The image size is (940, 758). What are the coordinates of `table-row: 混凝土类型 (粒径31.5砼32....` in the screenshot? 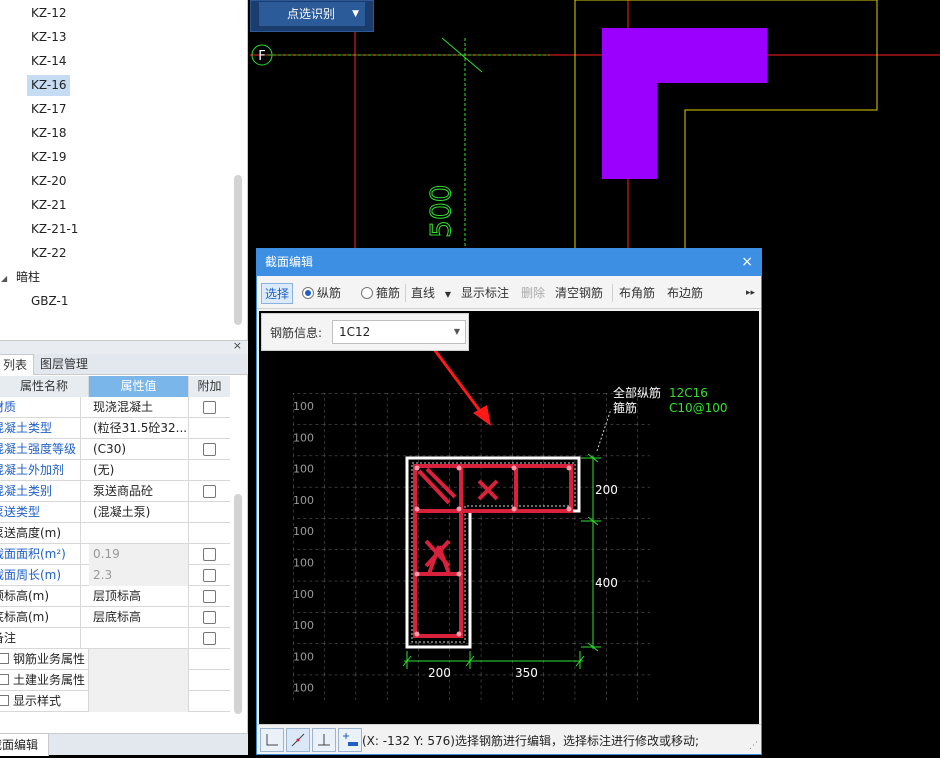 It's located at (115, 428).